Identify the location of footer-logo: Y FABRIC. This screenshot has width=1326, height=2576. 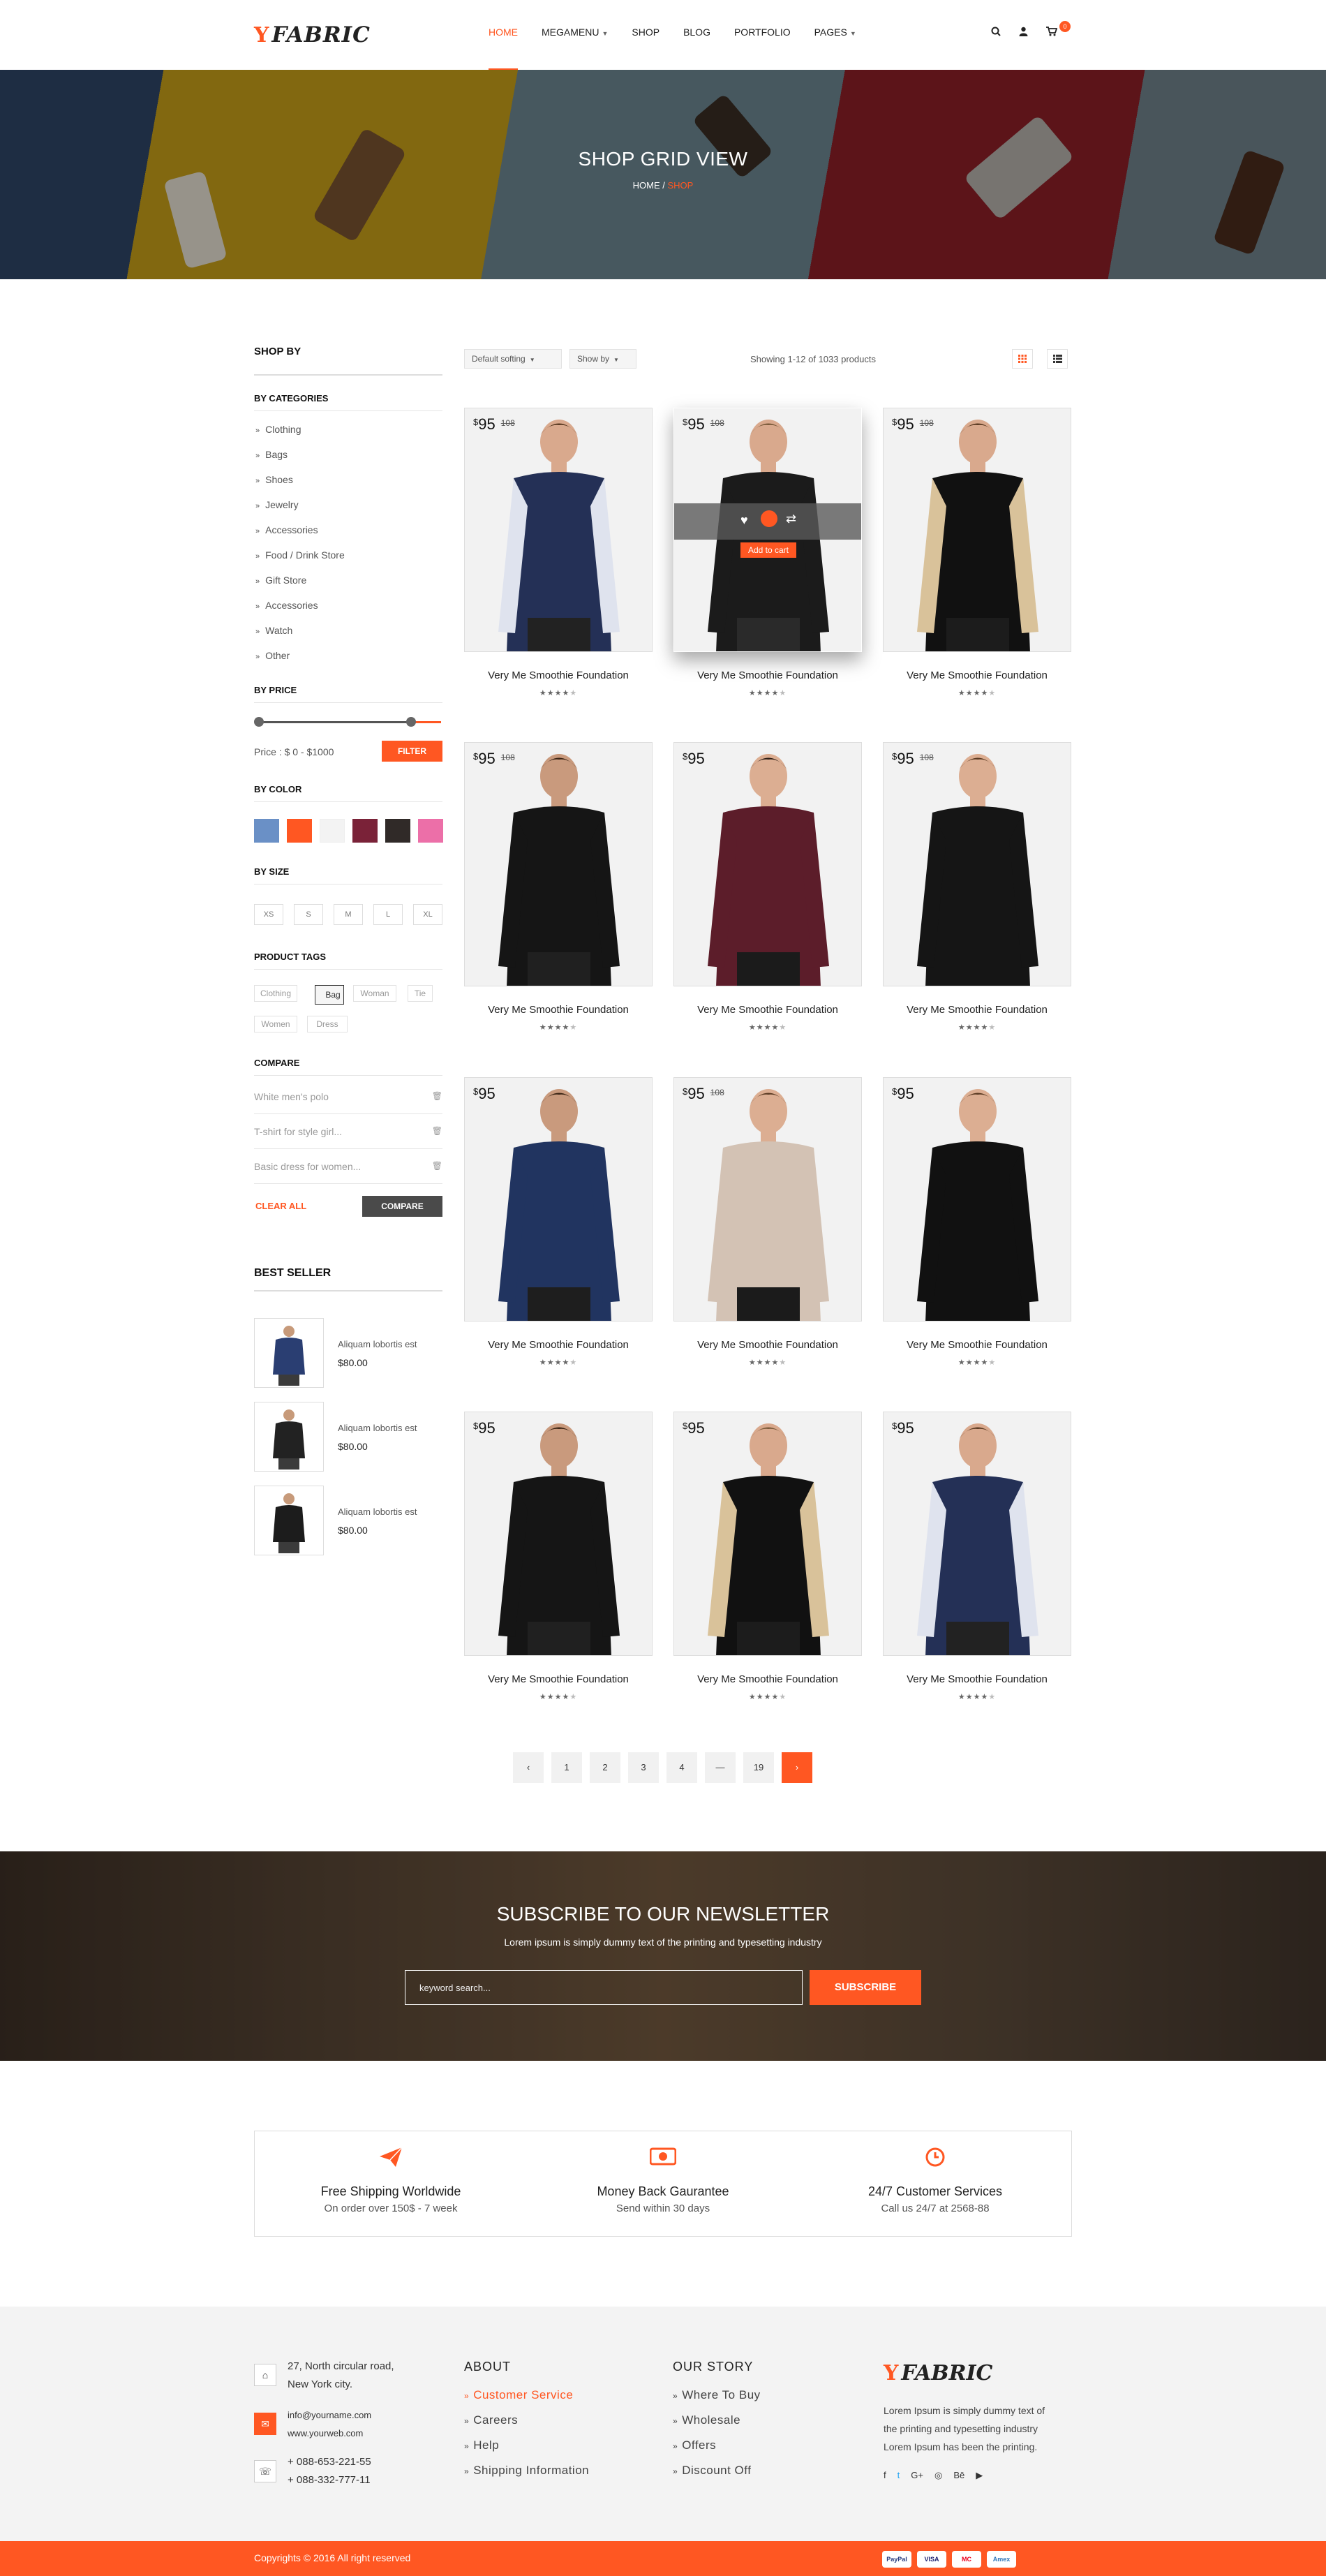
(938, 2373).